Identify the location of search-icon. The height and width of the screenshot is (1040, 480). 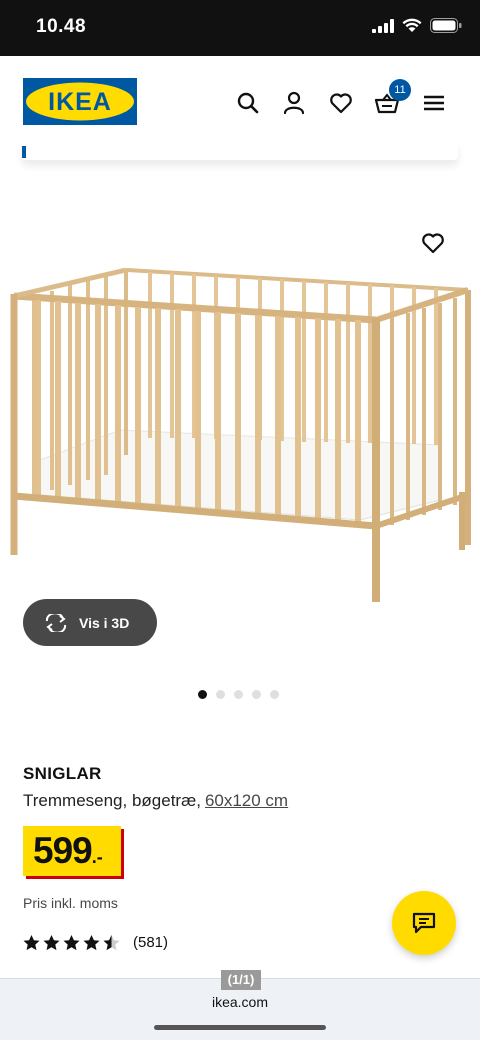
(248, 103).